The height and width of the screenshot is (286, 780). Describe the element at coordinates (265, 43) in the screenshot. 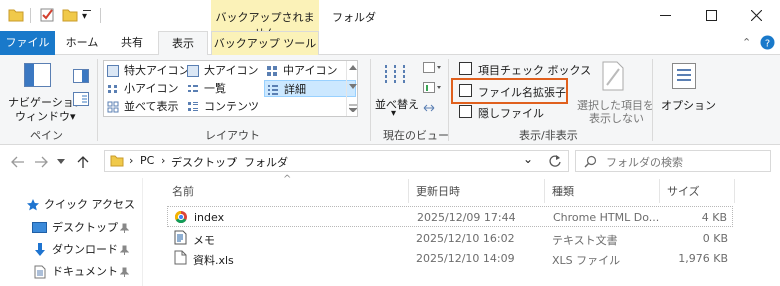

I see `tab-backup-tools: バックアップ ツール` at that location.